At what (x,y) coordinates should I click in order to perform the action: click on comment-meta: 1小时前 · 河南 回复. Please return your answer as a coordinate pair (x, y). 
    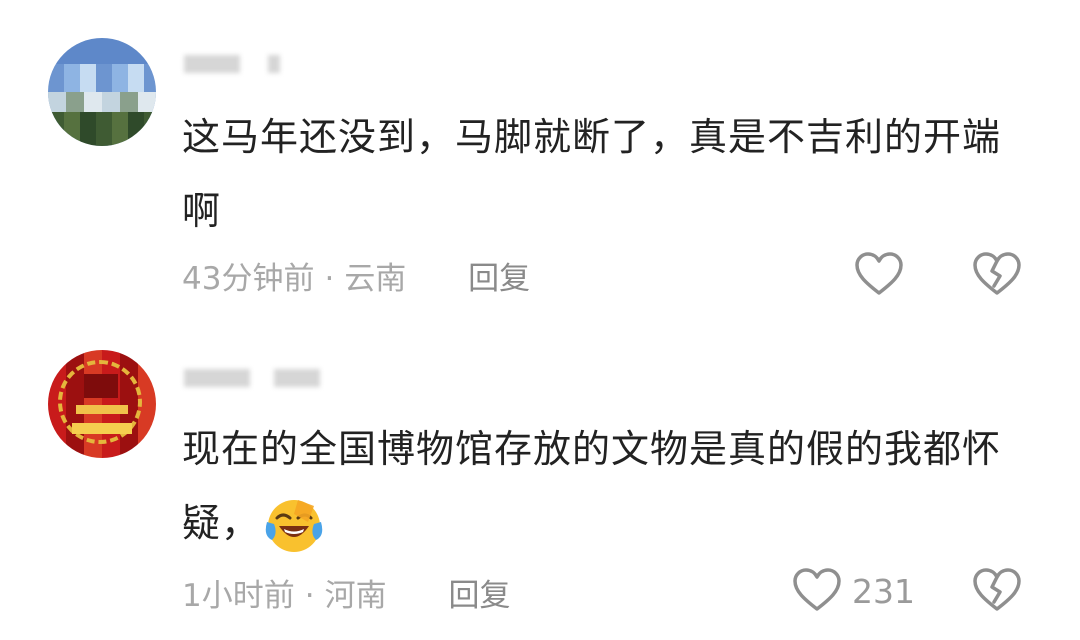
    Looking at the image, I should click on (346, 592).